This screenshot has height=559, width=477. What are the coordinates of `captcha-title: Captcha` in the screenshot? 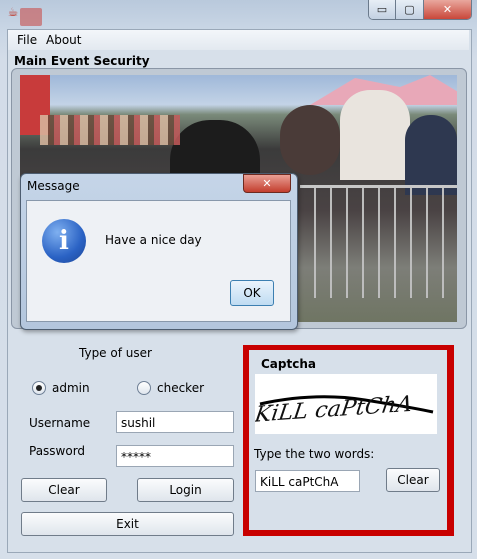 It's located at (288, 364).